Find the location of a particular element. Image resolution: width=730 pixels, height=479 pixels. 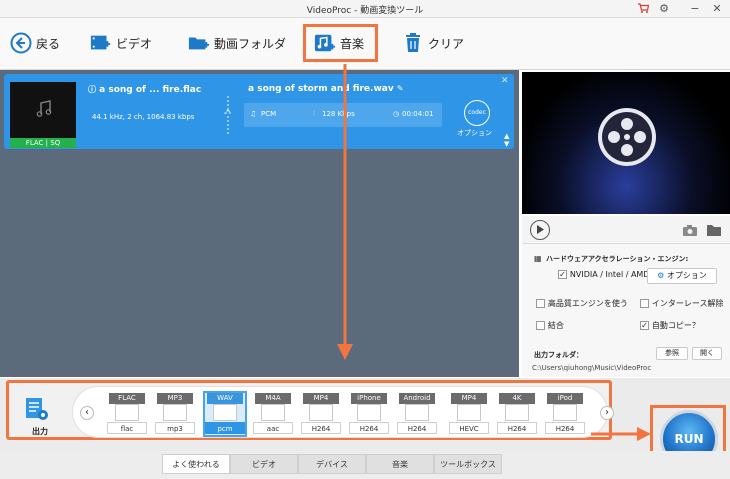

window-title: VideoProc - 動画変換ツール is located at coordinates (365, 11).